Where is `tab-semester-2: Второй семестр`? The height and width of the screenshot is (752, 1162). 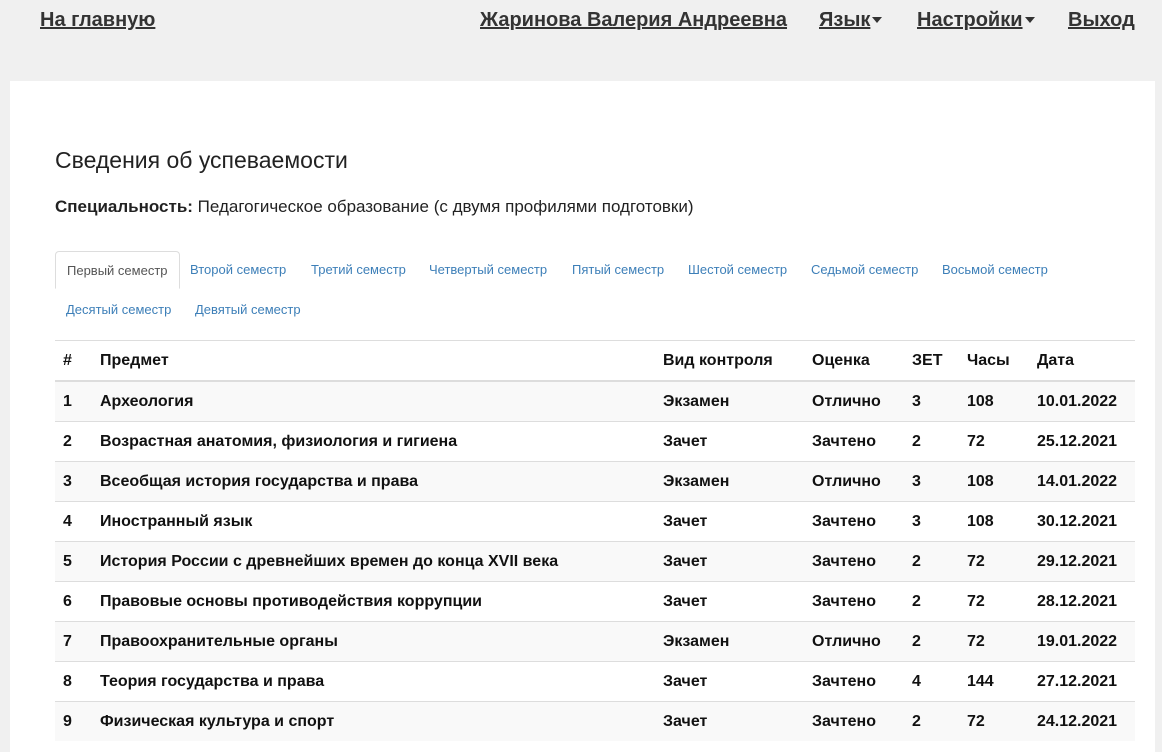
tab-semester-2: Второй семестр is located at coordinates (238, 270).